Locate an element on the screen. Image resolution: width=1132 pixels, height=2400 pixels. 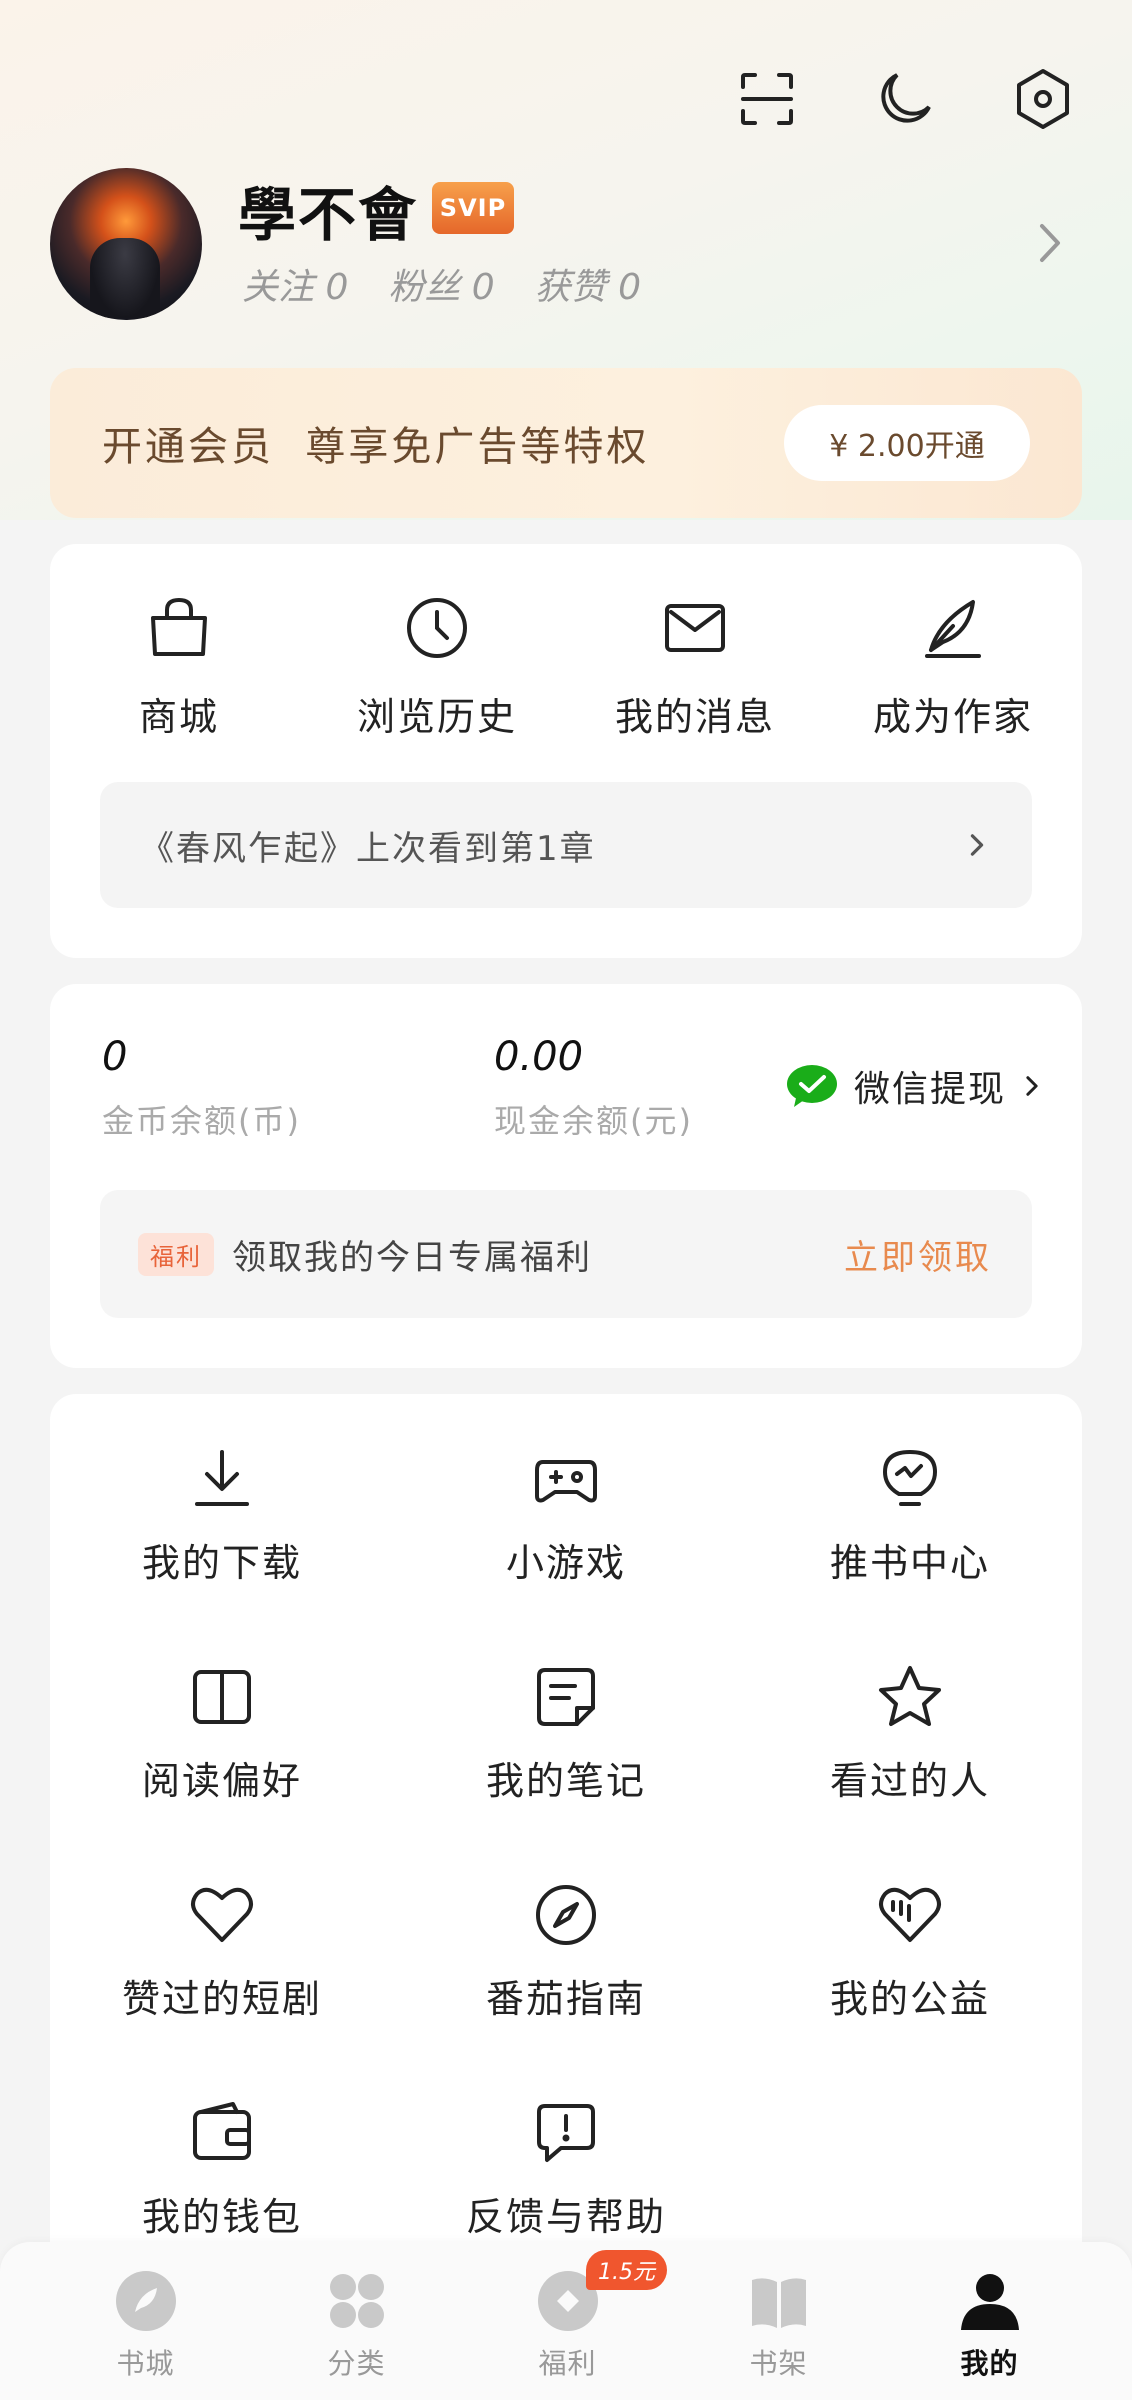
tool-label: 我的笔记 is located at coordinates (565, 1781).